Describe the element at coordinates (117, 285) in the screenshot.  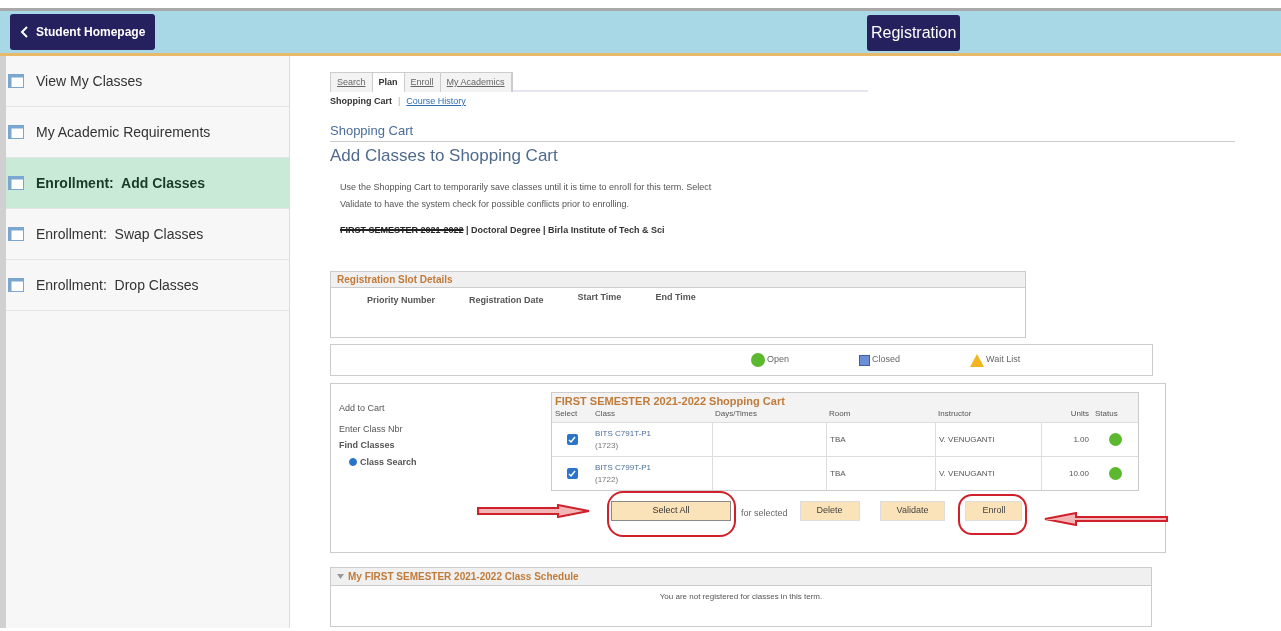
I see `sidebar-label: Enrollment: Drop Classes` at that location.